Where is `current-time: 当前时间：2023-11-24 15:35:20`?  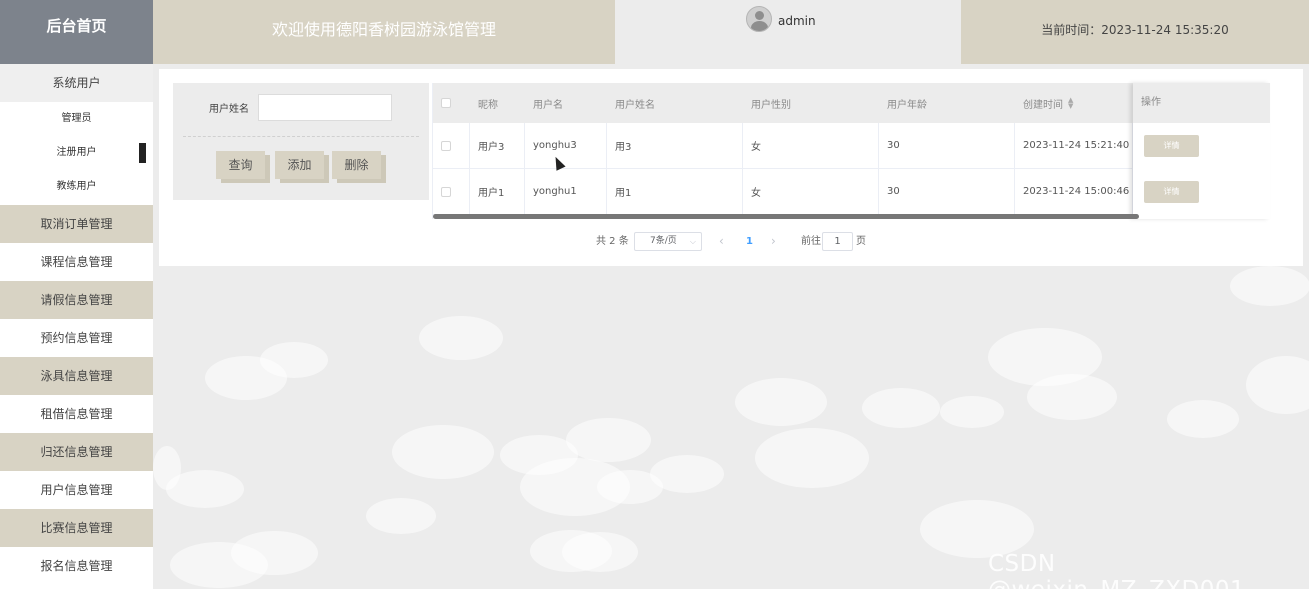
current-time: 当前时间：2023-11-24 15:35:20 is located at coordinates (1135, 32).